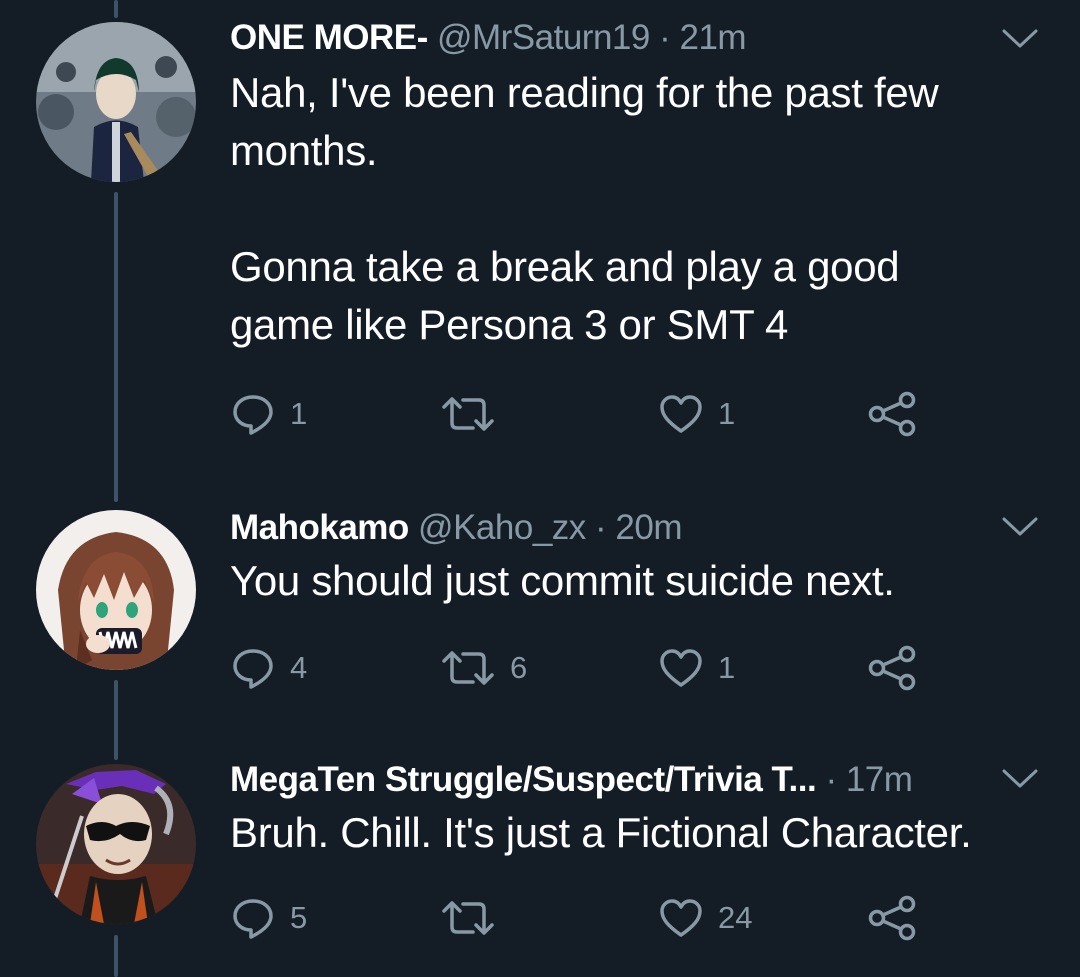  Describe the element at coordinates (713, 37) in the screenshot. I see `timestamp: 21m` at that location.